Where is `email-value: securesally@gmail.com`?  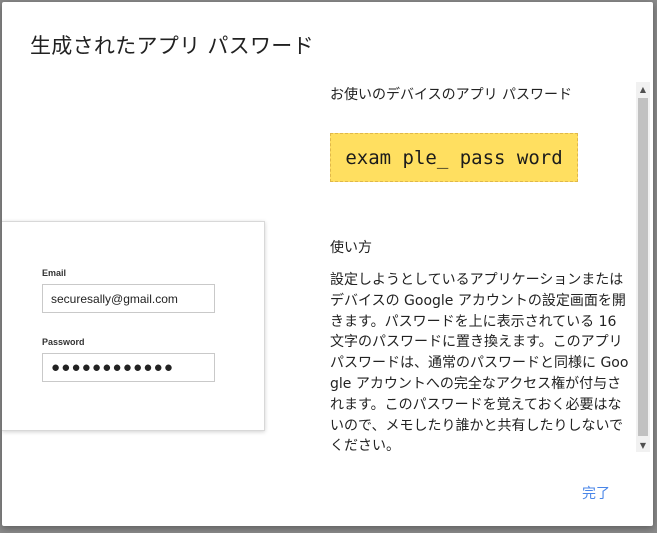 email-value: securesally@gmail.com is located at coordinates (114, 298).